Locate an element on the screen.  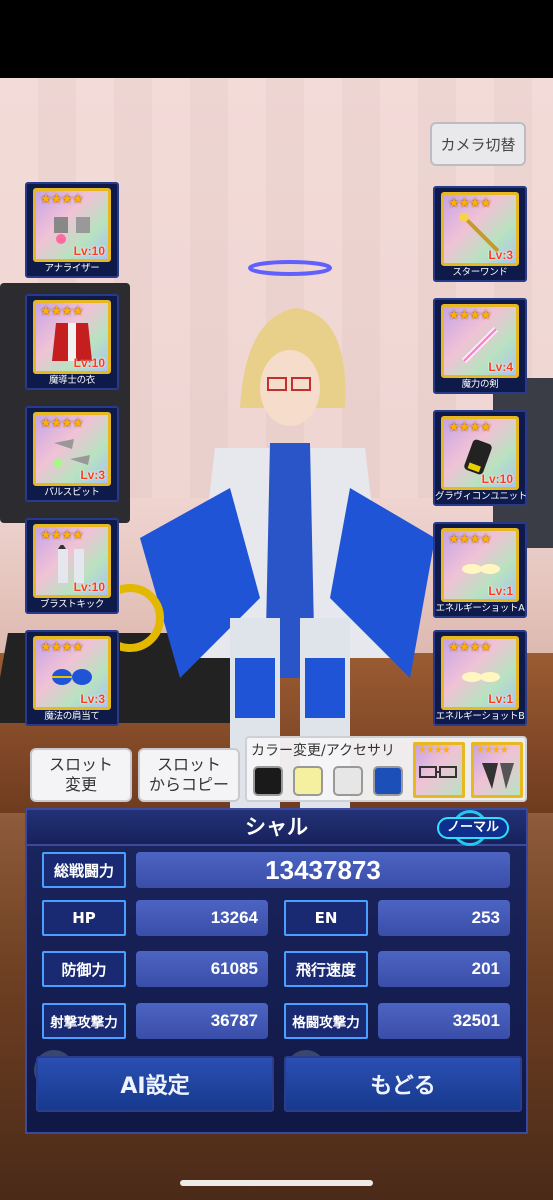
home-indicator is located at coordinates (276, 1183).